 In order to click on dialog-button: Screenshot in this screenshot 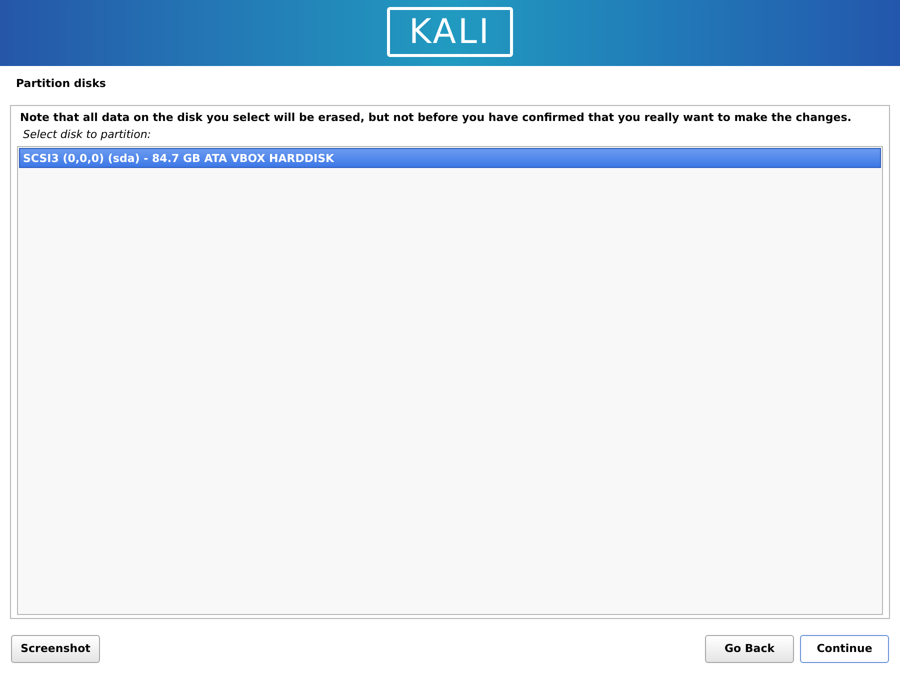, I will do `click(55, 649)`.